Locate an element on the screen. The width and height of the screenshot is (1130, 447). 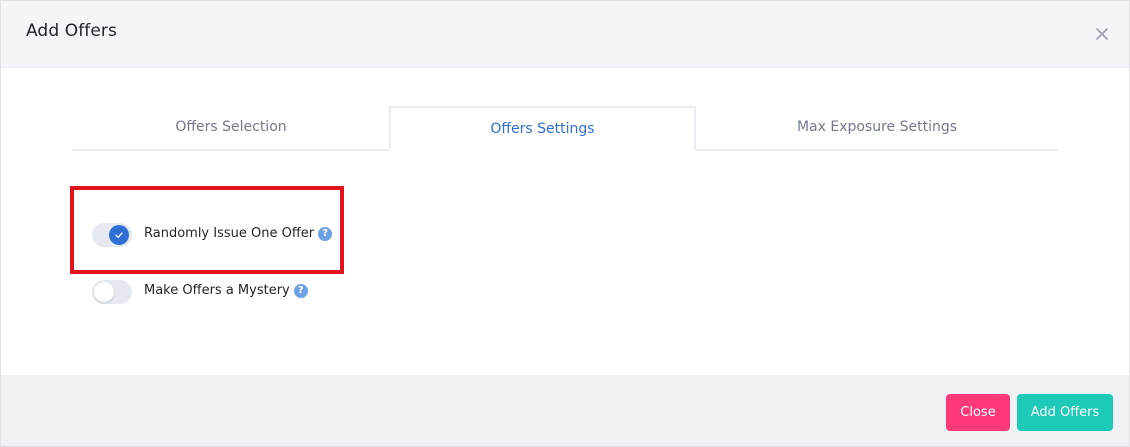
modal-header: Add Offers is located at coordinates (565, 34).